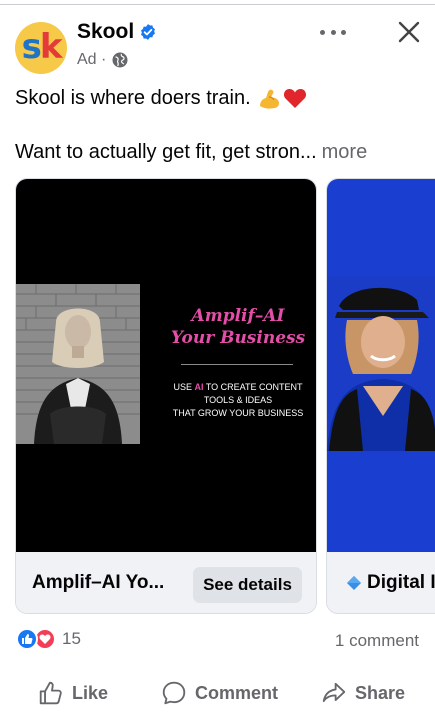 The image size is (435, 720). Describe the element at coordinates (120, 60) in the screenshot. I see `globe-icon` at that location.